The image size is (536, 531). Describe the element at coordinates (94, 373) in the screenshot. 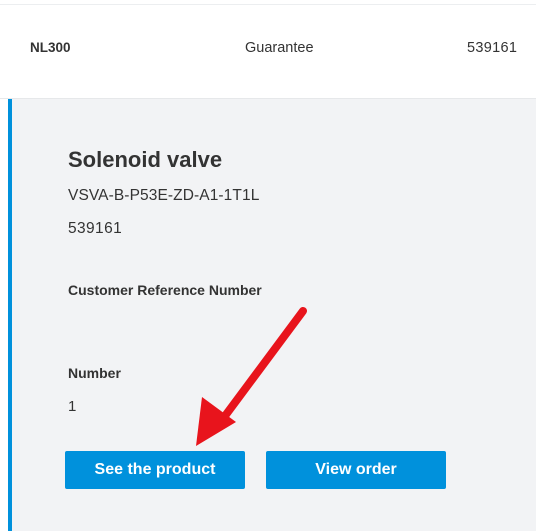

I see `quantity-label: Number` at that location.